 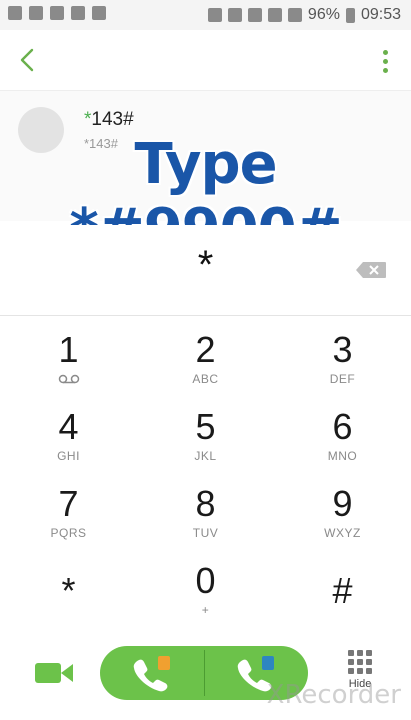 I want to click on cast-icon, so click(x=214, y=15).